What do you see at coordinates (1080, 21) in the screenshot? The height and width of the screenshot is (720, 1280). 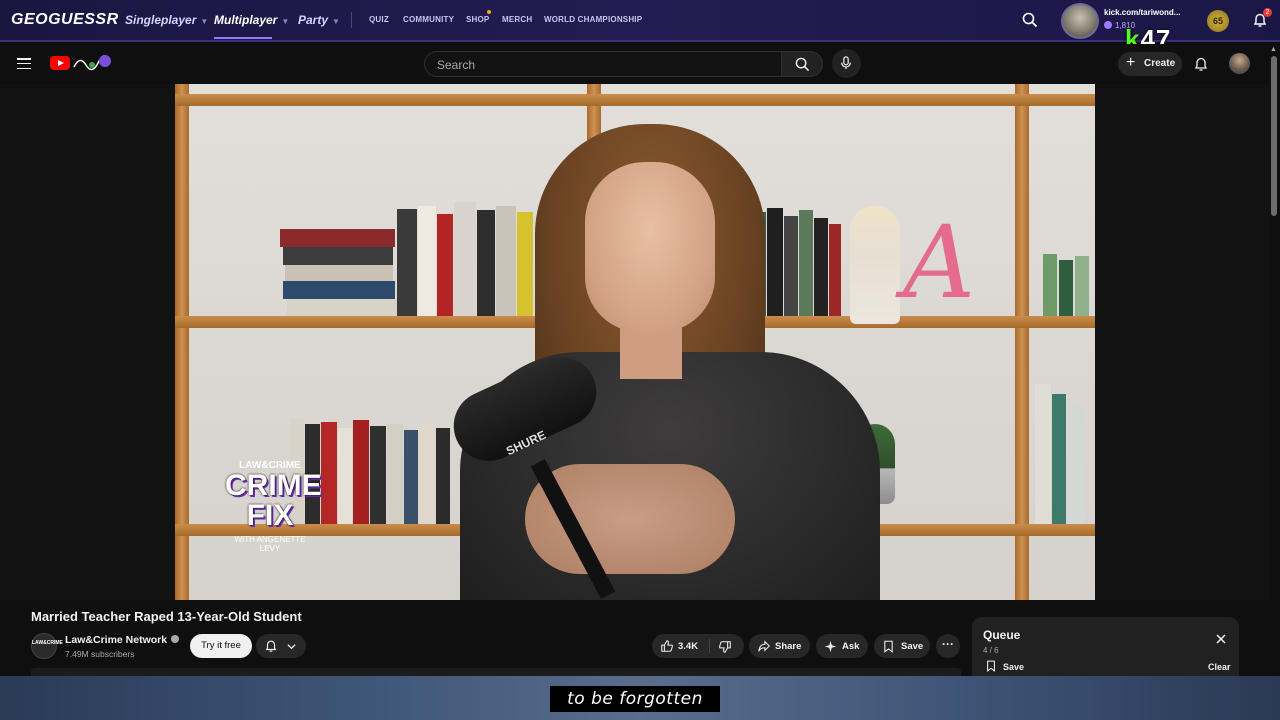 I see `user-avatar` at bounding box center [1080, 21].